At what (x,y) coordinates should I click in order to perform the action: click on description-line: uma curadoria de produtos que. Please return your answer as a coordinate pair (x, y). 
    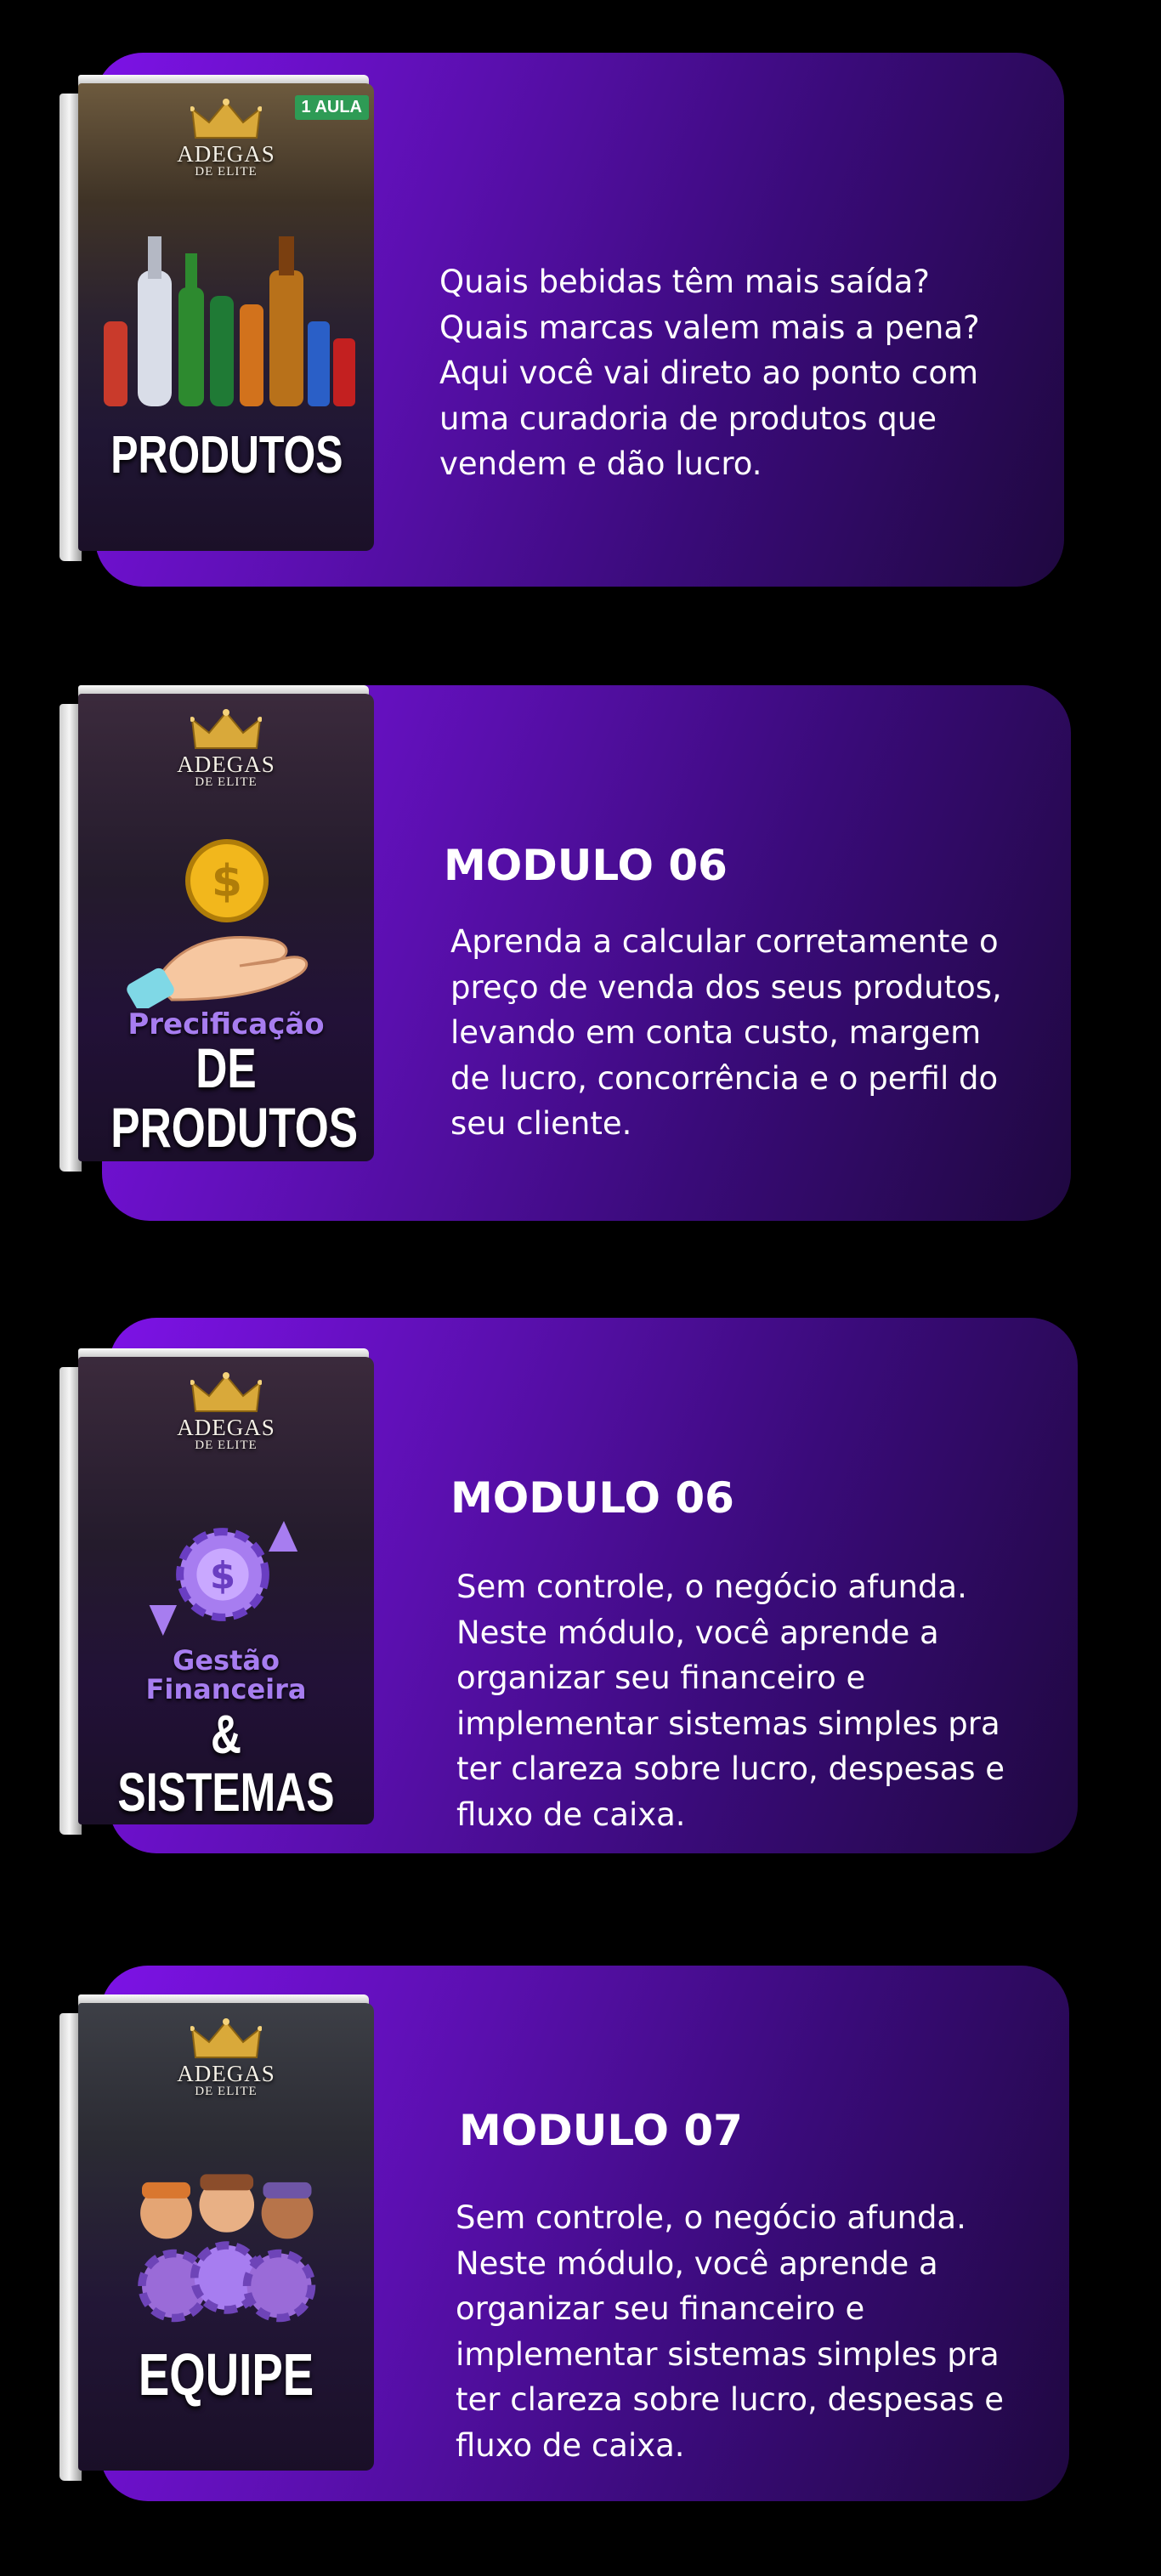
    Looking at the image, I should click on (688, 419).